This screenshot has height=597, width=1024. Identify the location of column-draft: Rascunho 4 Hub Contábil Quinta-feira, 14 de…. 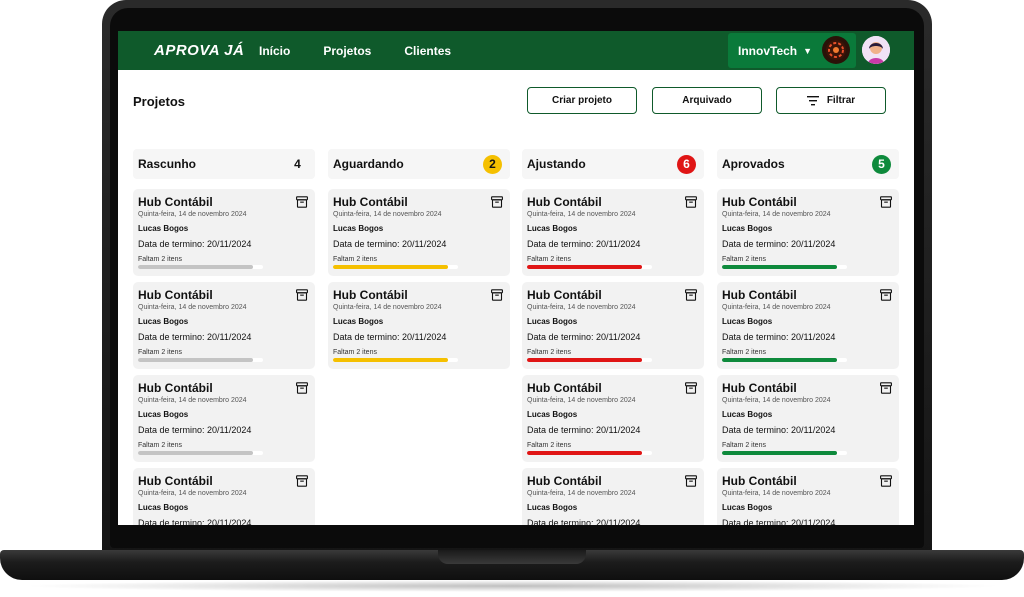
(224, 337).